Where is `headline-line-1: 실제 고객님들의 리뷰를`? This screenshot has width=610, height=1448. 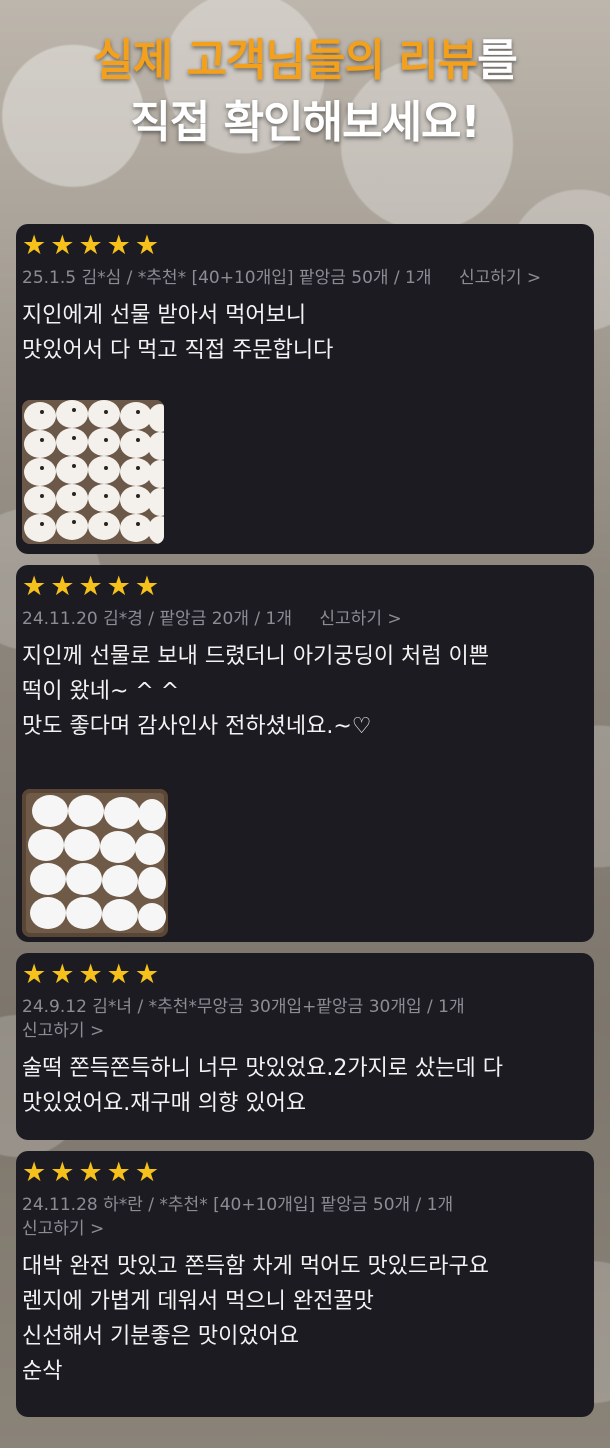
headline-line-1: 실제 고객님들의 리뷰를 is located at coordinates (305, 61).